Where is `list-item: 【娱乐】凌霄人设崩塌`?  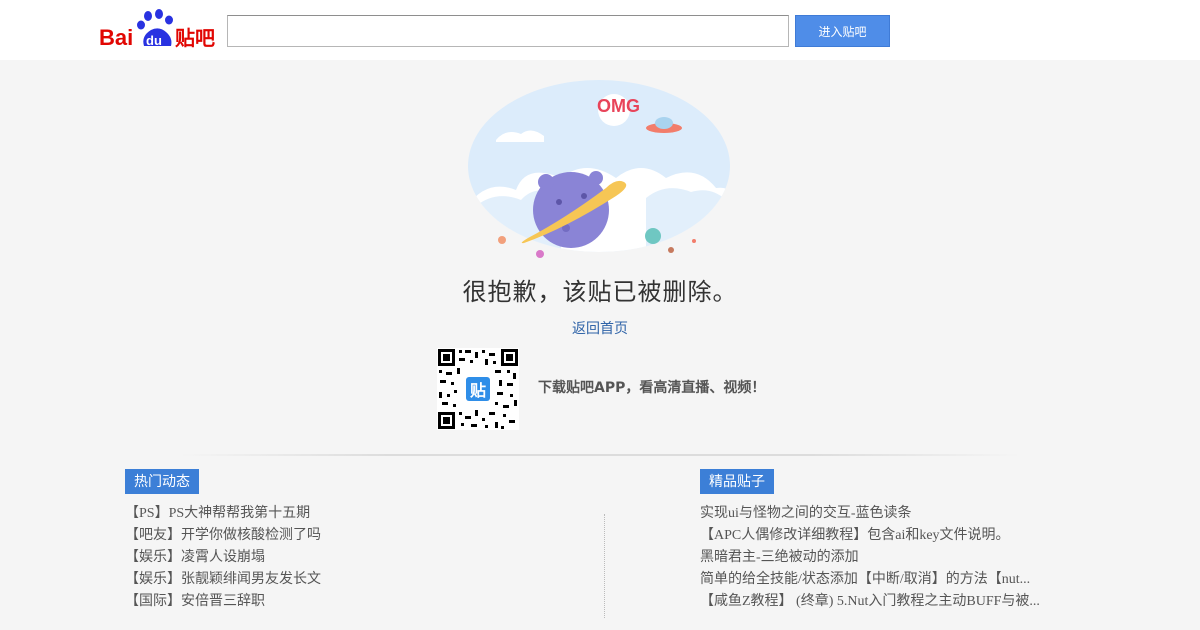
list-item: 【娱乐】凌霄人设崩塌 is located at coordinates (355, 558).